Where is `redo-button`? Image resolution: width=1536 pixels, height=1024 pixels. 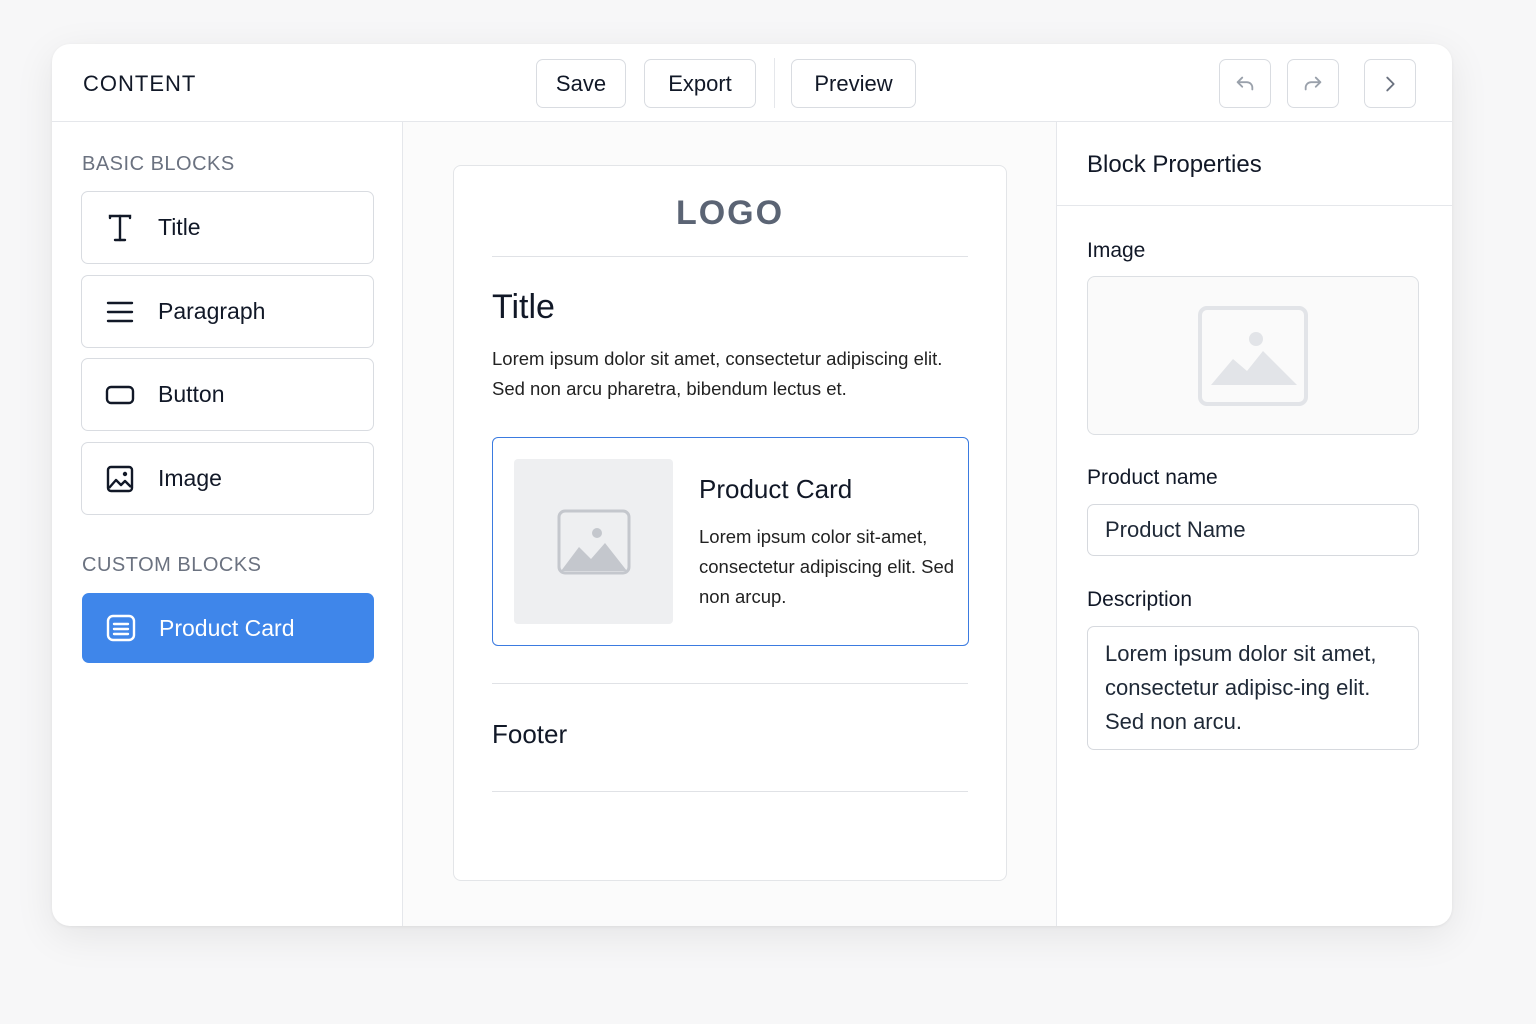 redo-button is located at coordinates (1313, 83).